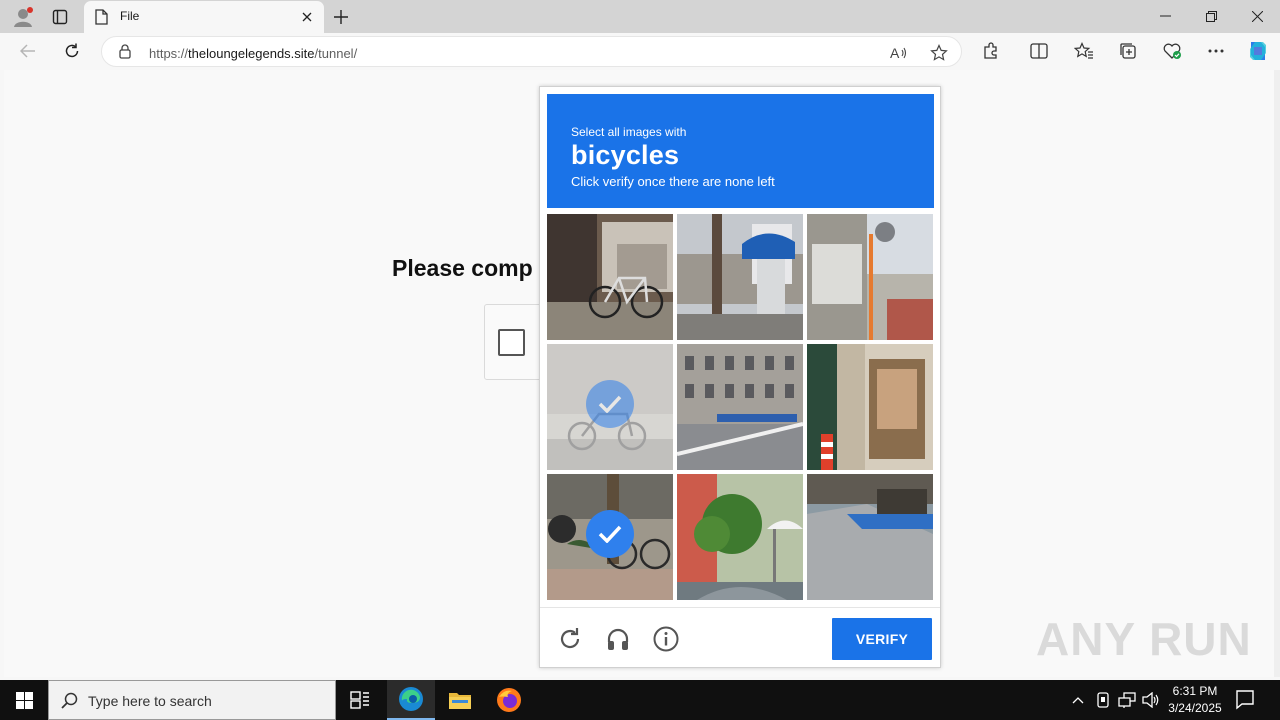  What do you see at coordinates (939, 53) in the screenshot?
I see `add-favorite-icon` at bounding box center [939, 53].